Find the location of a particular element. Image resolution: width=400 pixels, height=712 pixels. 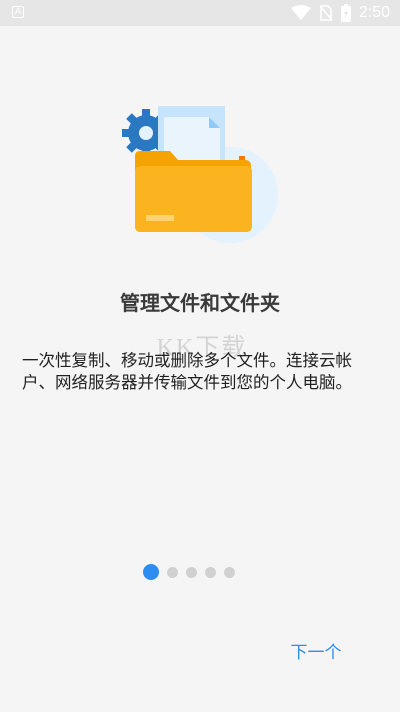

page-dot-active is located at coordinates (151, 572).